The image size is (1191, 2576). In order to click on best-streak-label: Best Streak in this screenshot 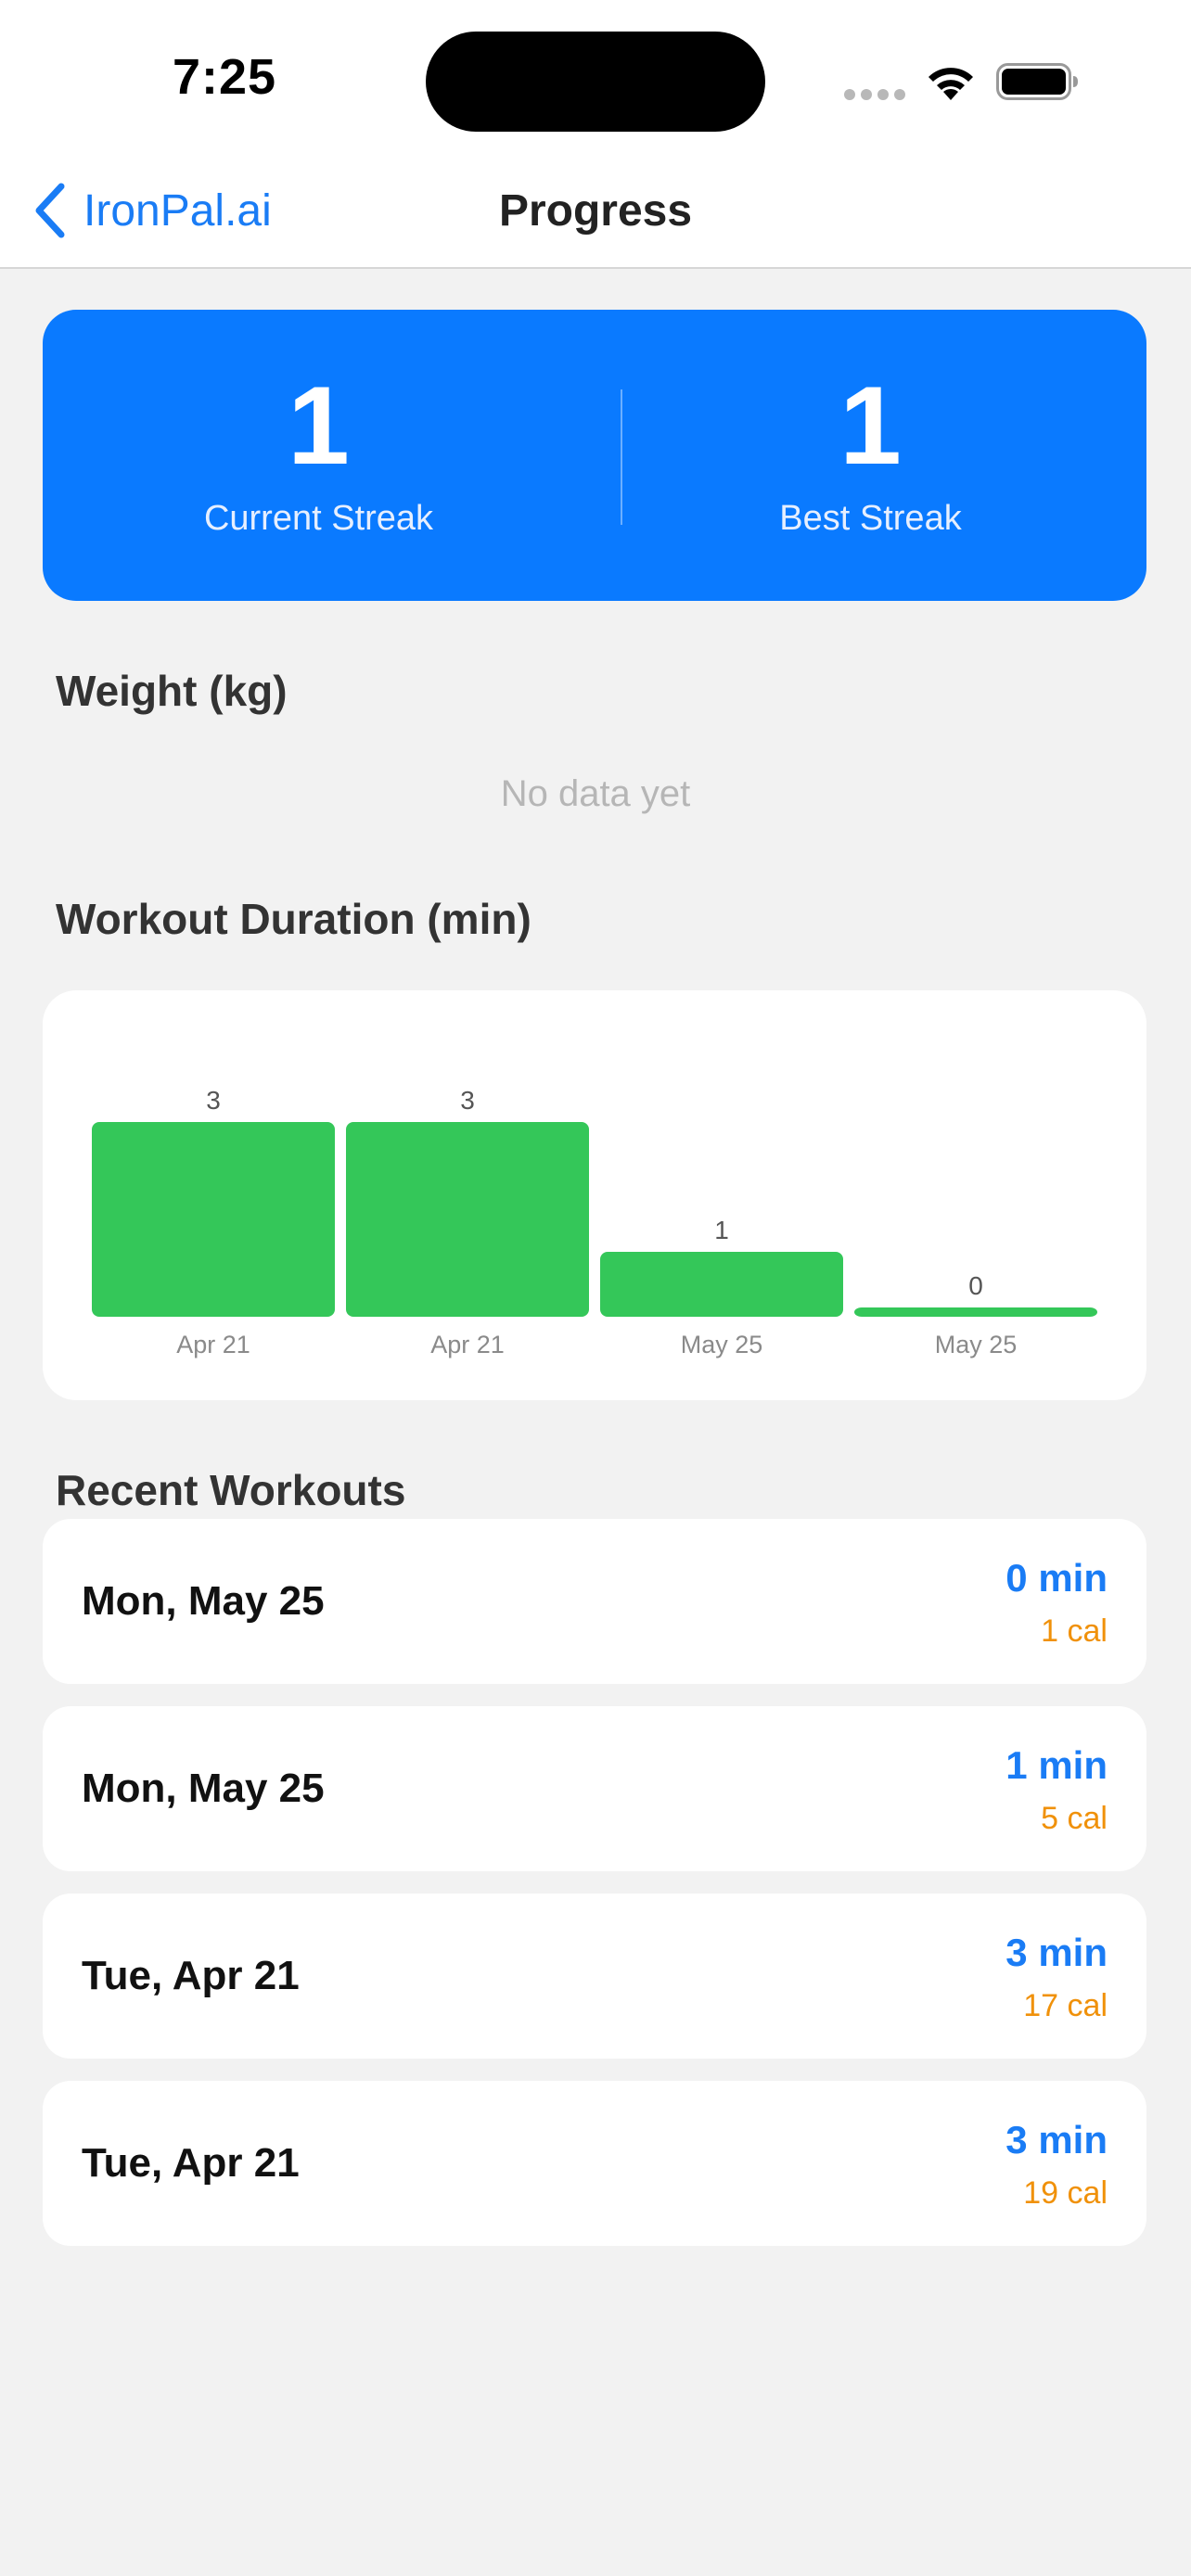, I will do `click(870, 518)`.